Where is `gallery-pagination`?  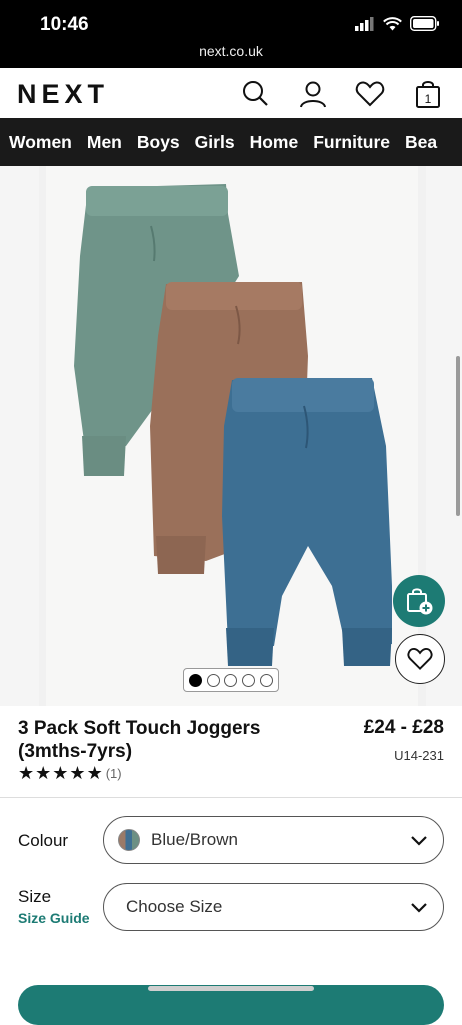
gallery-pagination is located at coordinates (231, 680).